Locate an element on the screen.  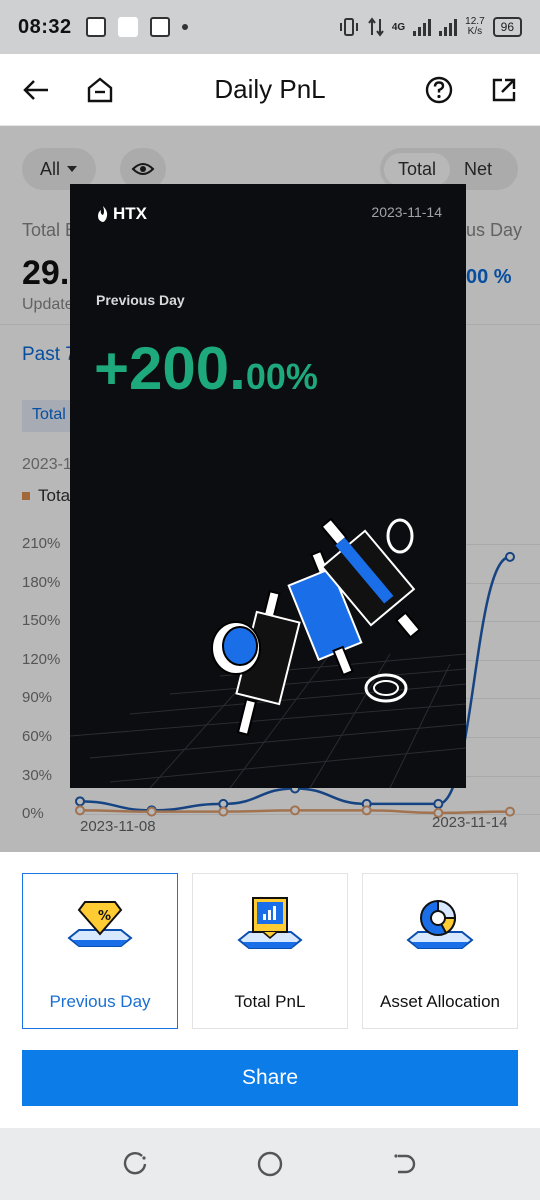
notification-app-icon is located at coordinates (95, 27).